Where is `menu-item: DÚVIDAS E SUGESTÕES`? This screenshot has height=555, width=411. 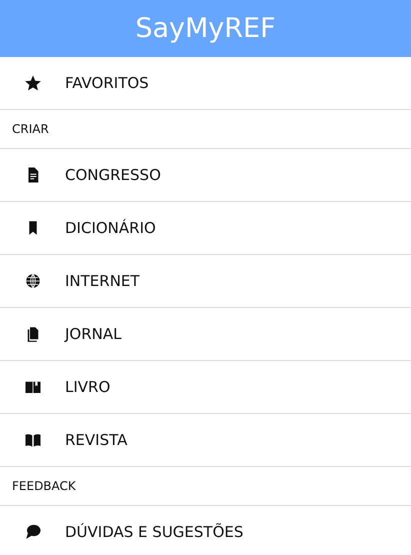 menu-item: DÚVIDAS E SUGESTÕES is located at coordinates (205, 530).